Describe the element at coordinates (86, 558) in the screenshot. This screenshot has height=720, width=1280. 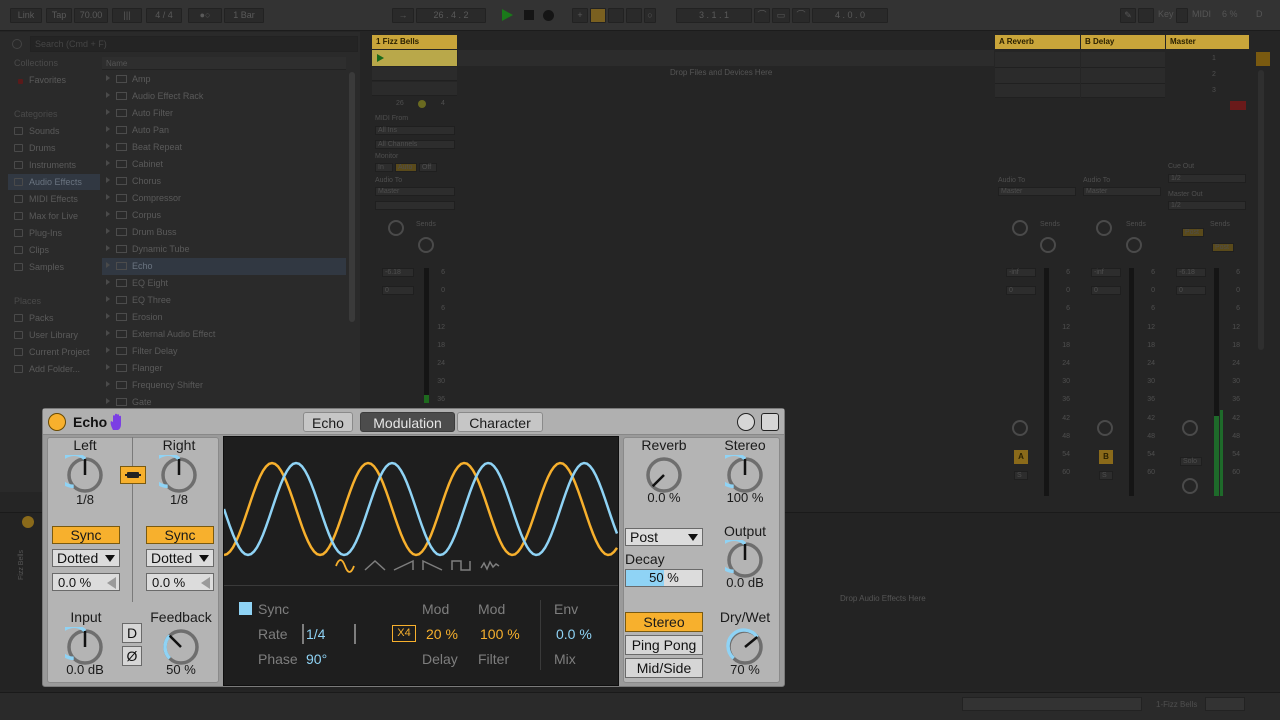
I see `left-sync-mode-dropdown: Dotted` at that location.